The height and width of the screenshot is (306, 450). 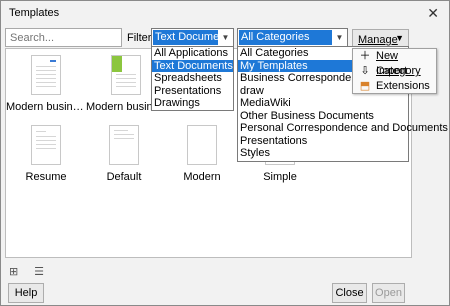 I want to click on template-tile: Modern, so click(x=202, y=154).